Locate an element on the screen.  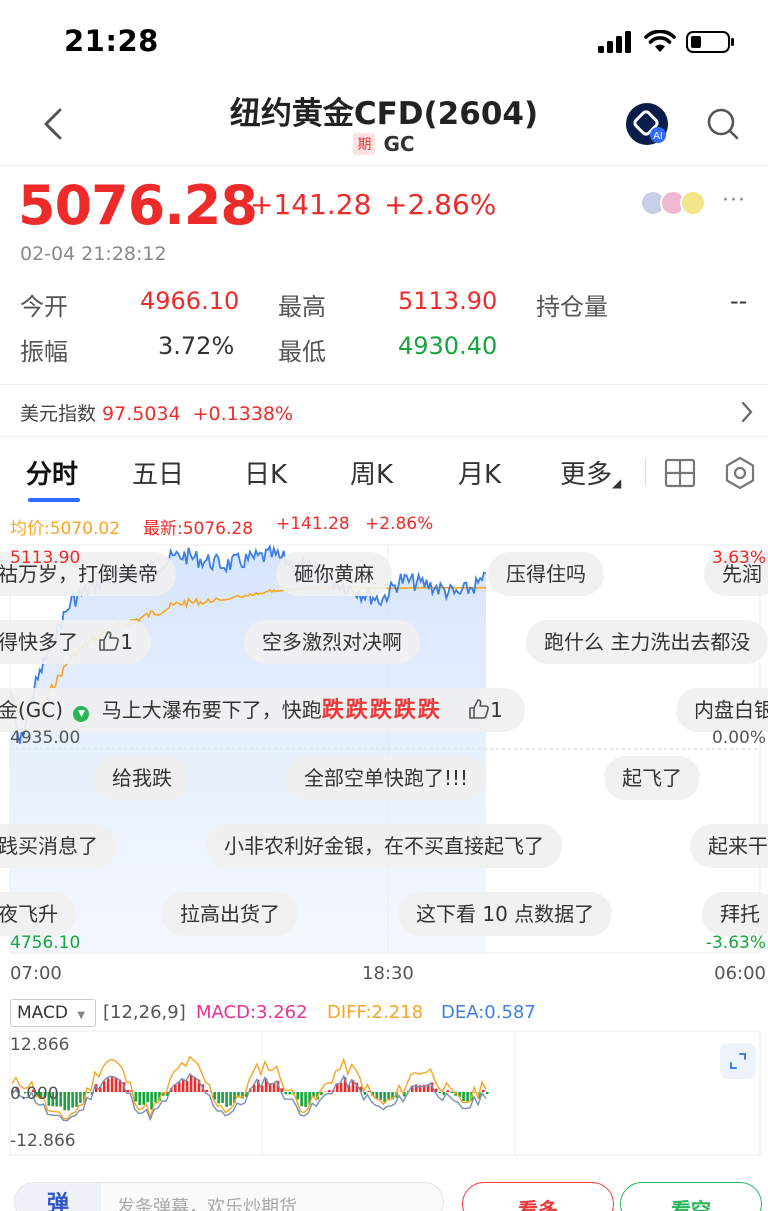
chevron-down-icon: ▼ is located at coordinates (81, 1015).